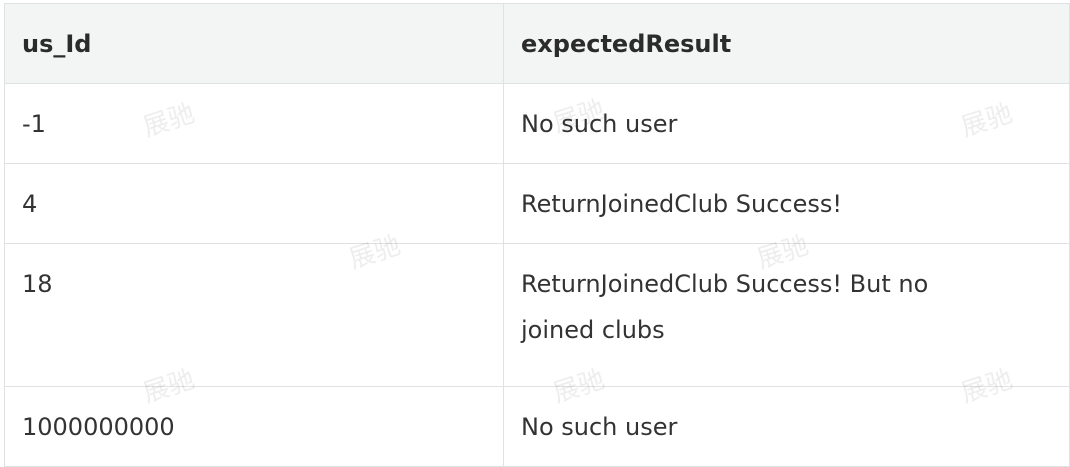  Describe the element at coordinates (254, 43) in the screenshot. I see `header-us-id: us_Id` at that location.